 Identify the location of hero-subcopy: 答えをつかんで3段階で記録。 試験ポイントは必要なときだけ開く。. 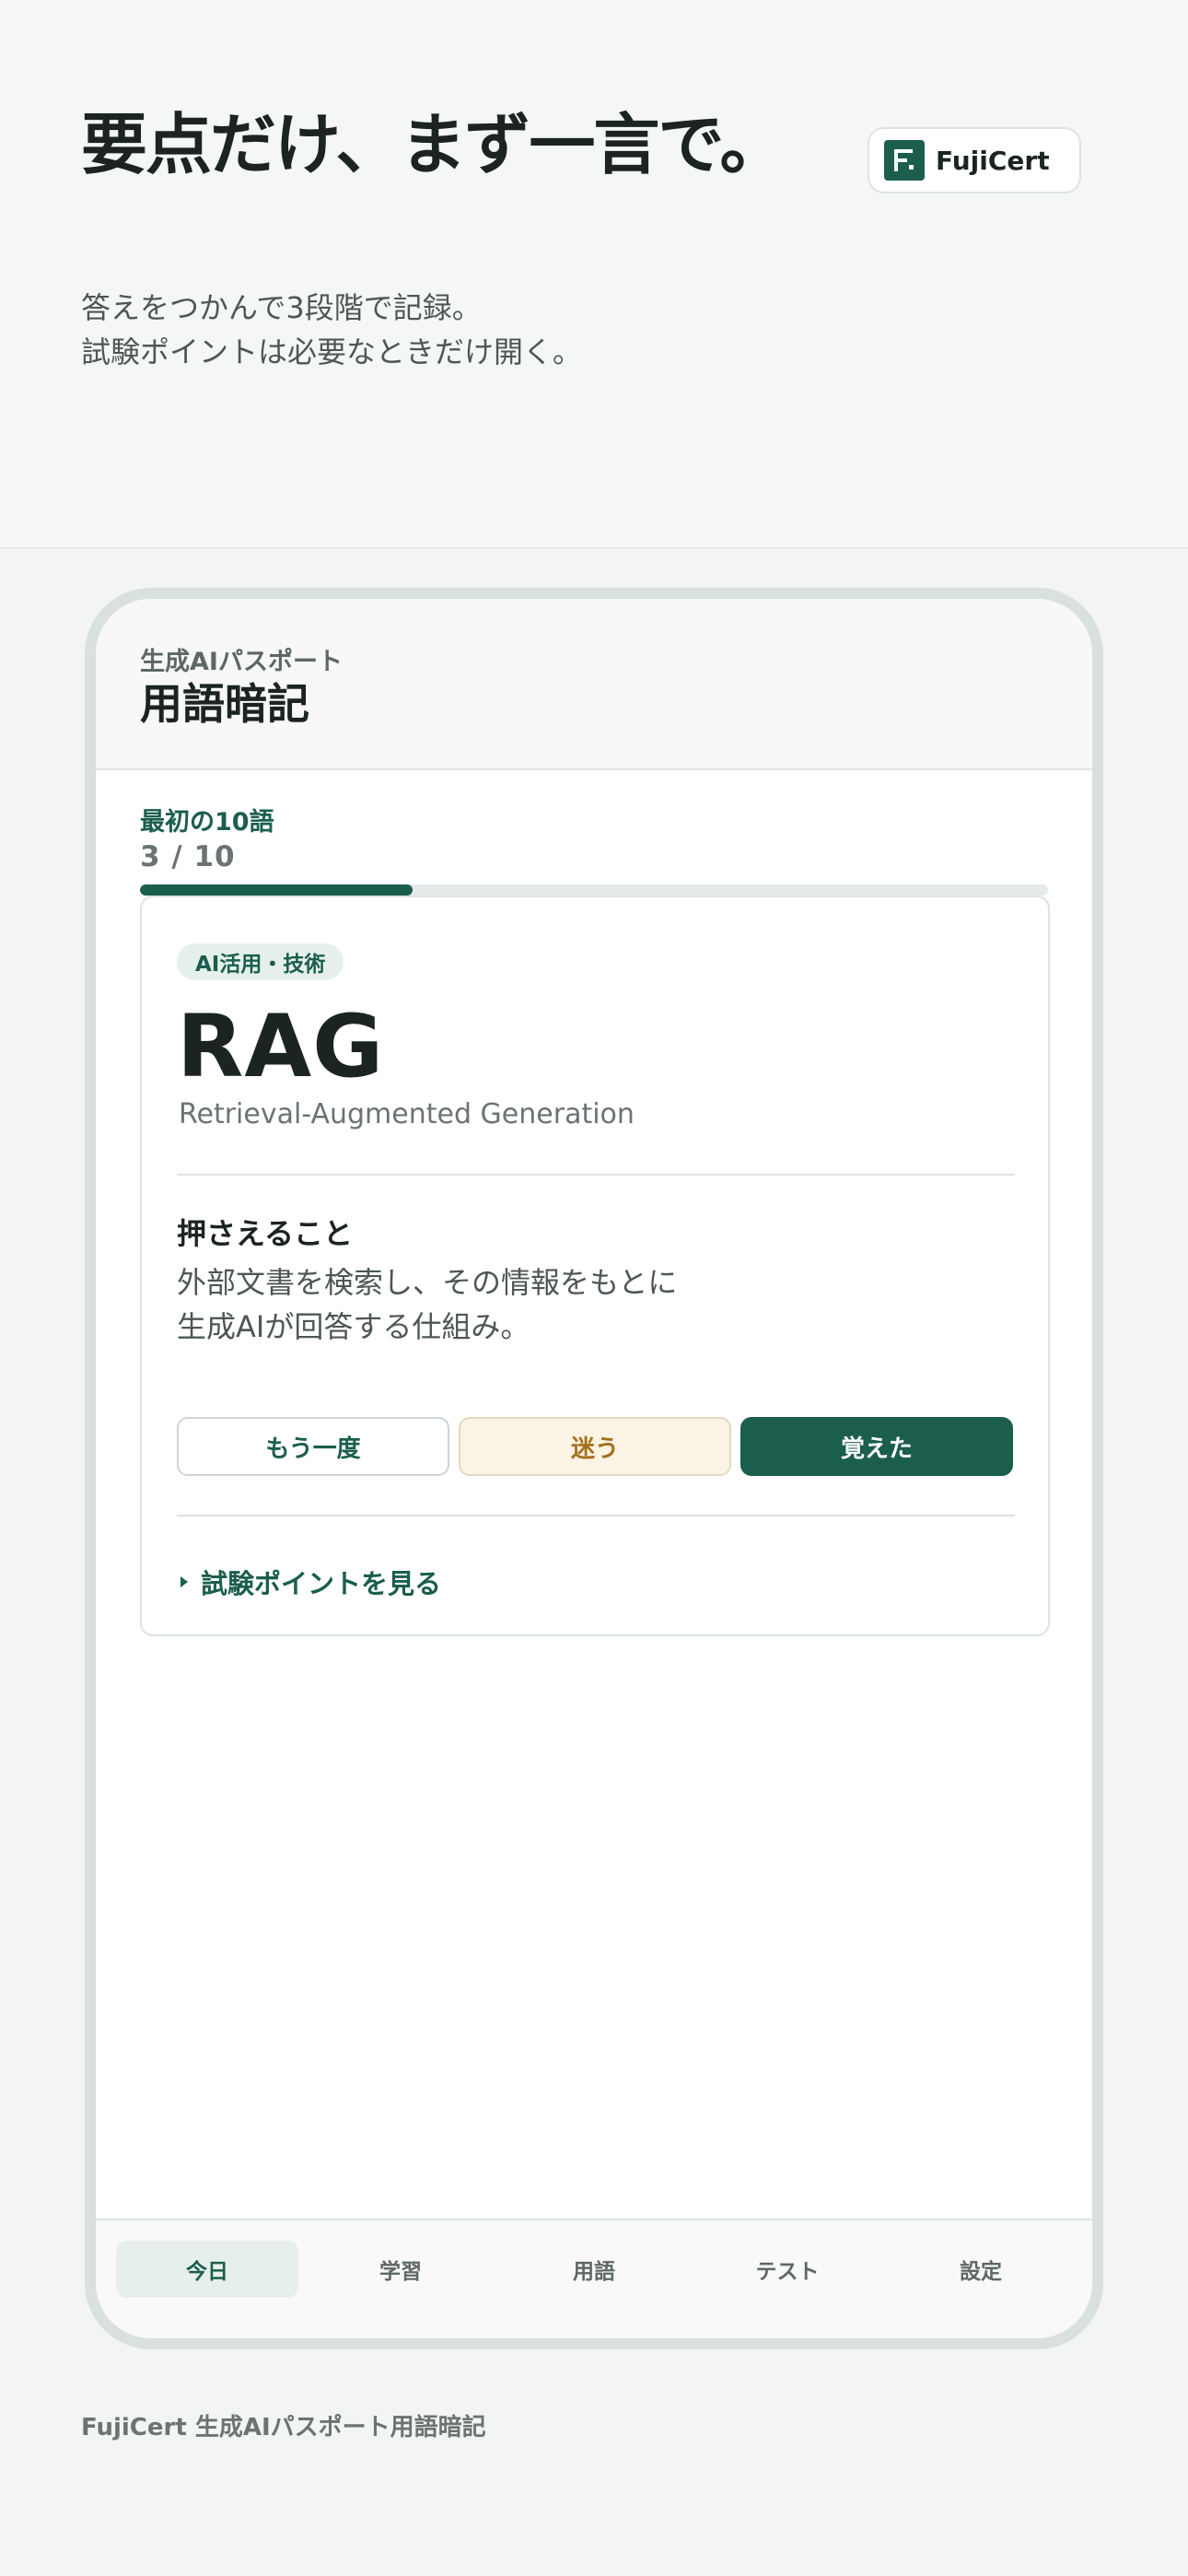
(331, 330).